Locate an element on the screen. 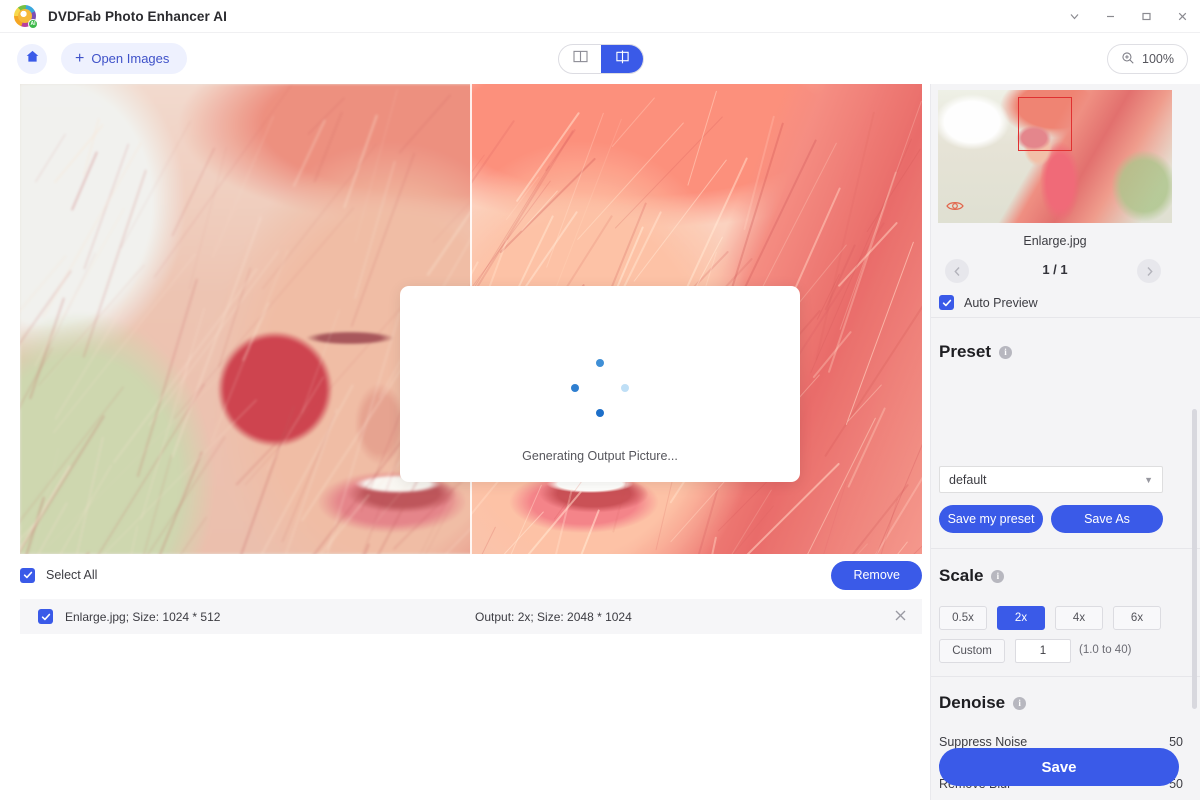 The image size is (1200, 800). preset-section-title: Preset i is located at coordinates (975, 352).